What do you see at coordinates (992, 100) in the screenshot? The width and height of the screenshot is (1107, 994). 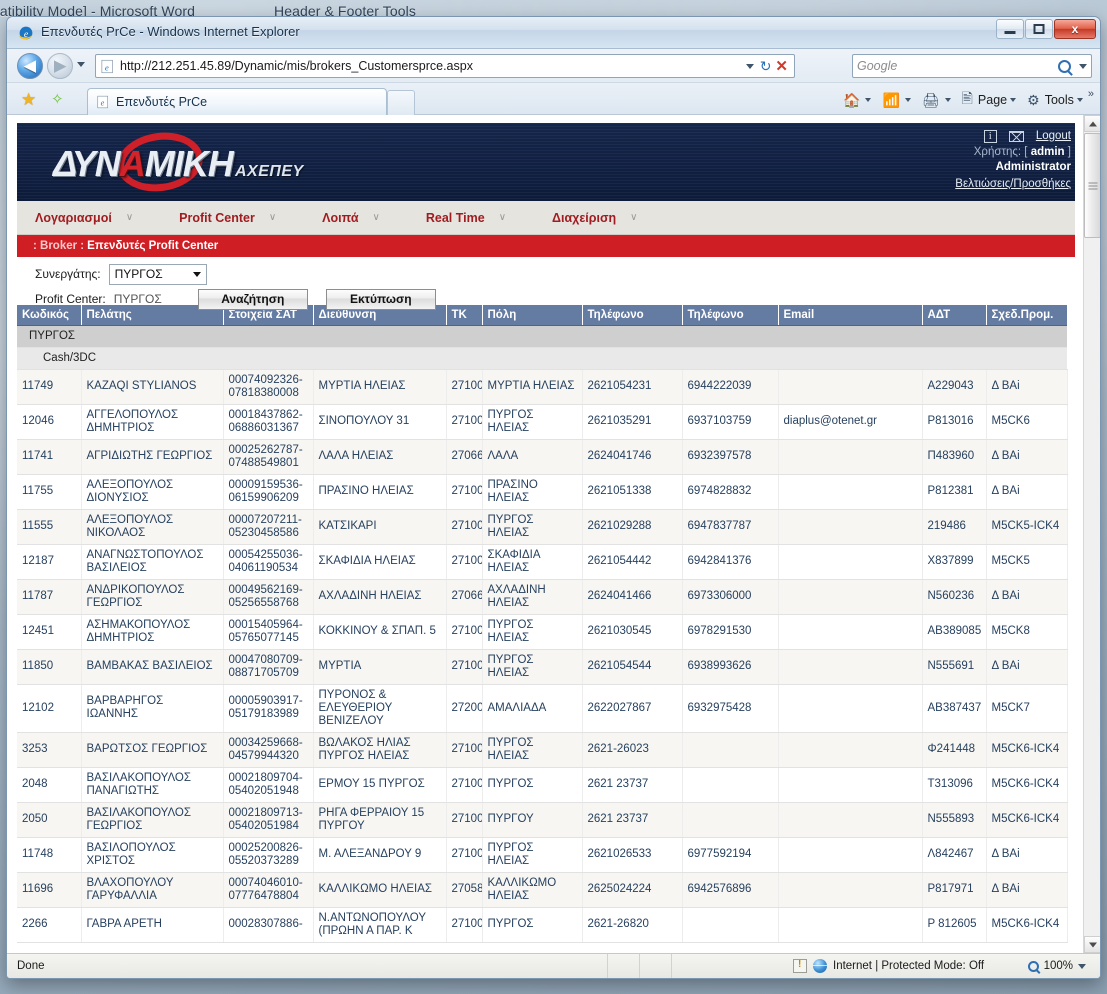 I see `page-menu-label: Page` at bounding box center [992, 100].